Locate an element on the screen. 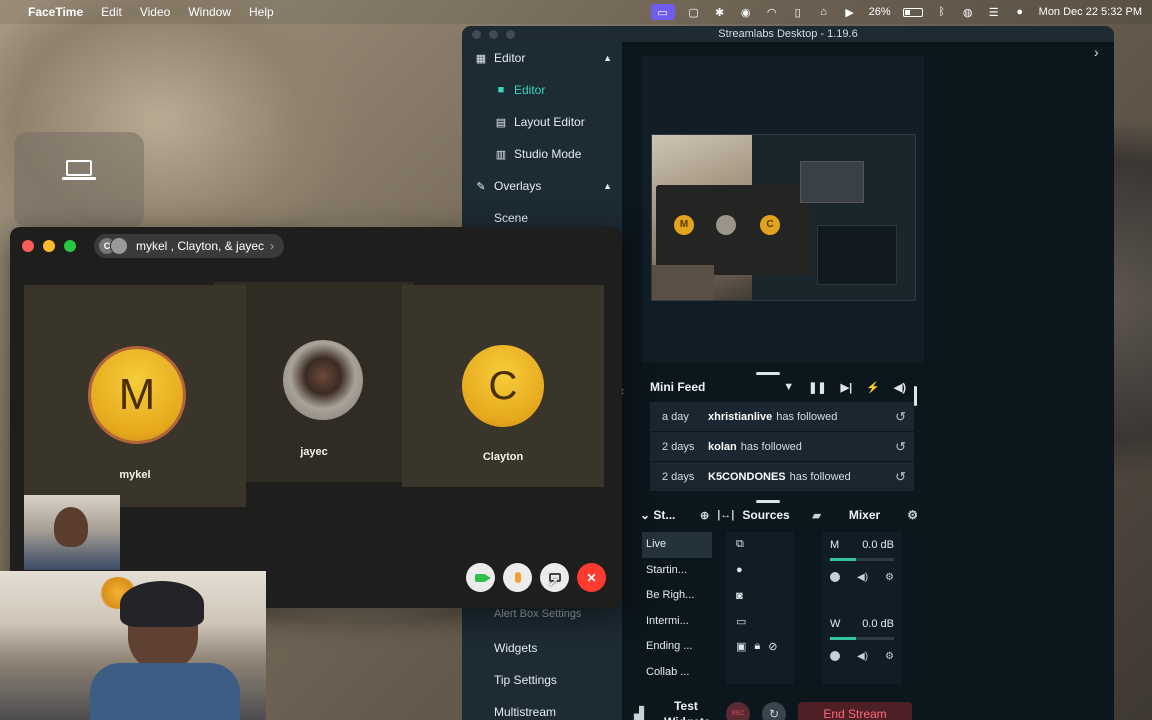 This screenshot has width=1152, height=720. nav-multistream: Multistream is located at coordinates (542, 708).